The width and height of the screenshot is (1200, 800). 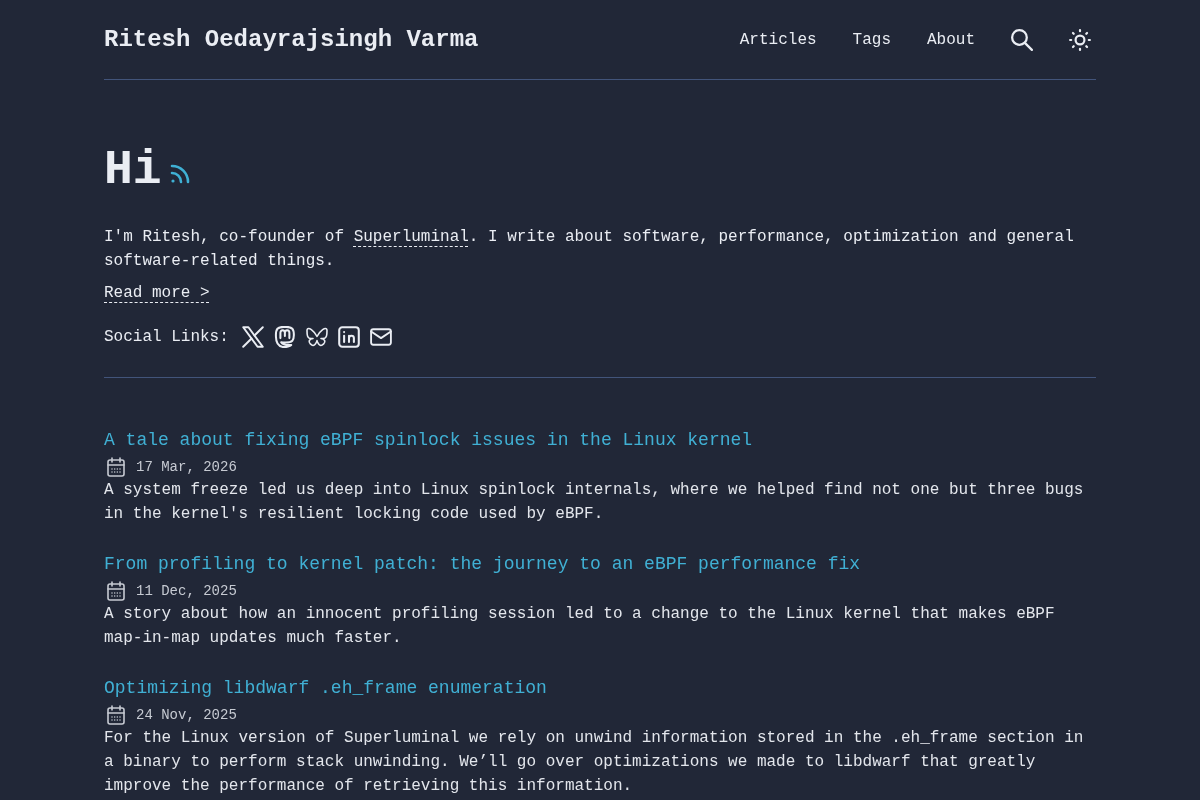 I want to click on hero-heading: Hi, so click(x=133, y=170).